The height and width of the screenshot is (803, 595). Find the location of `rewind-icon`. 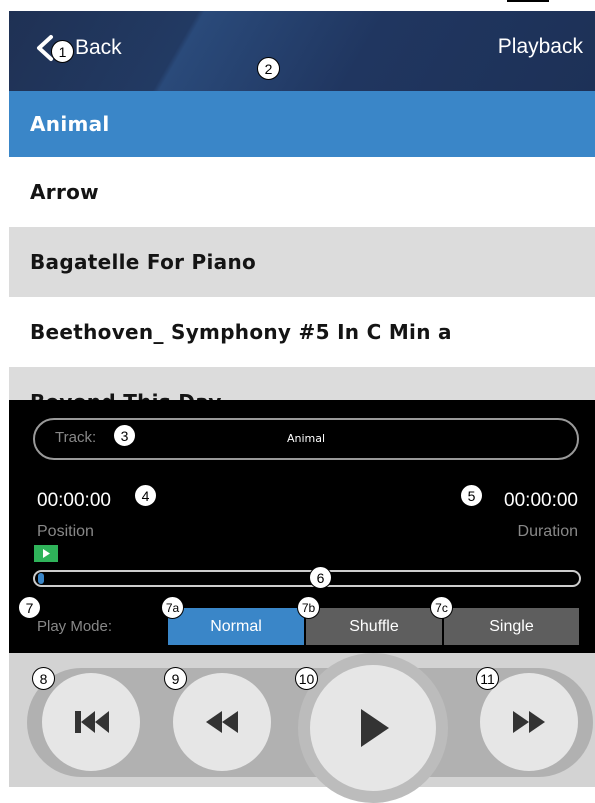

rewind-icon is located at coordinates (222, 722).